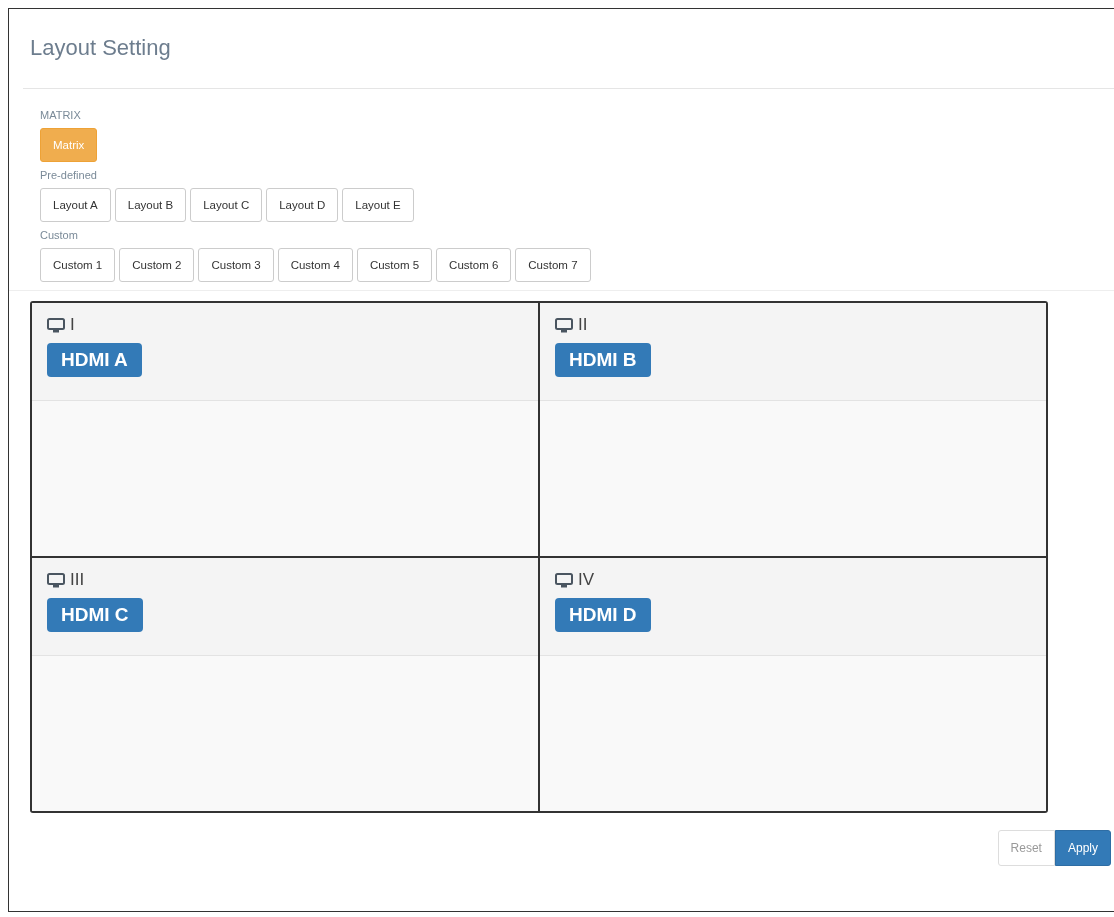 This screenshot has width=1114, height=917. Describe the element at coordinates (1082, 848) in the screenshot. I see `apply-button: Apply` at that location.